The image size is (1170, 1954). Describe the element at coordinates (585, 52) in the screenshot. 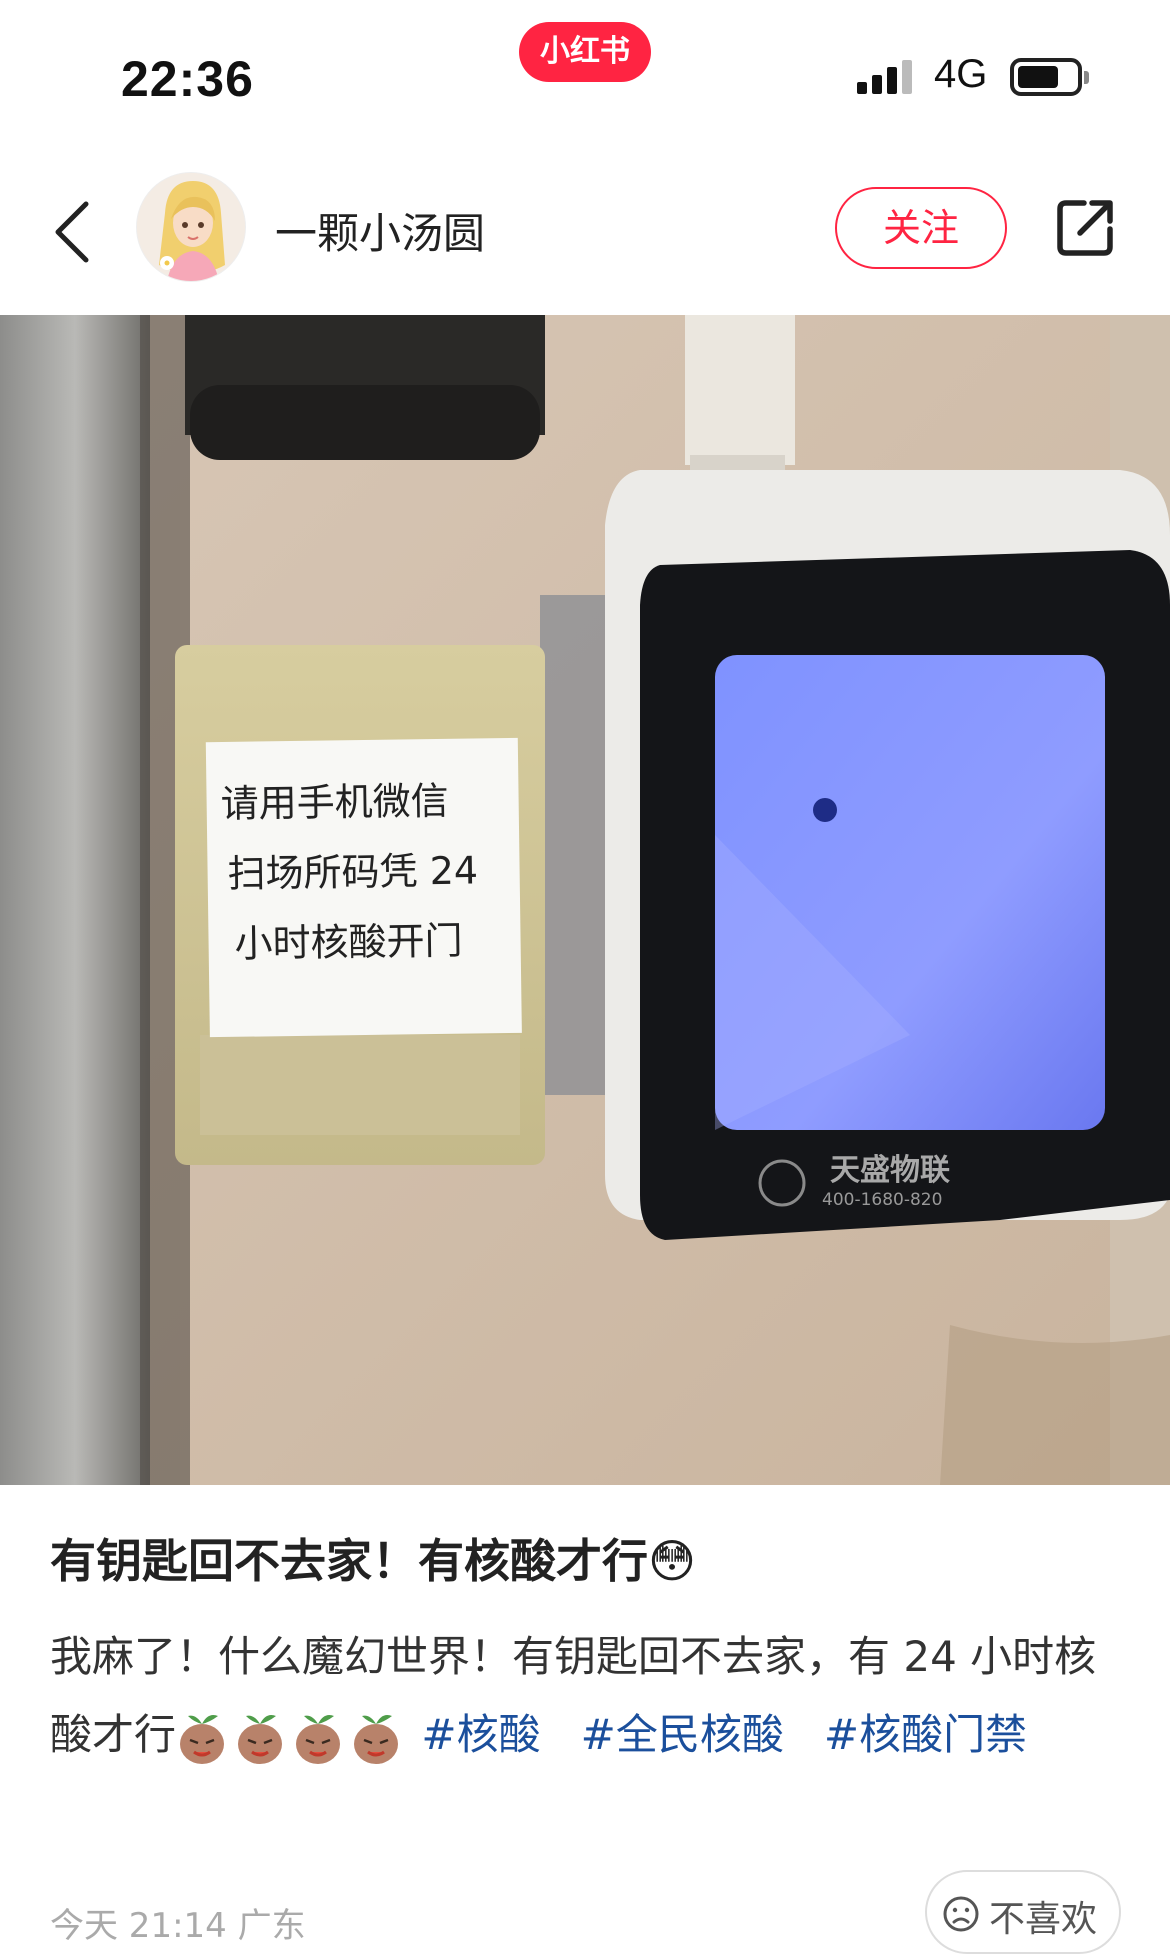

I see `app-badge: 小红书` at that location.